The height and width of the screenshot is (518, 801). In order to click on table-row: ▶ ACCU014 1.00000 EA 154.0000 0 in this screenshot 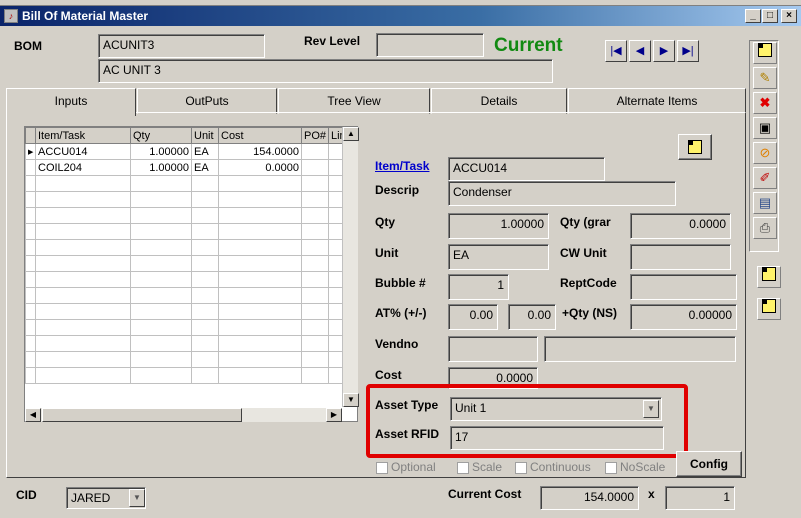, I will do `click(188, 151)`.